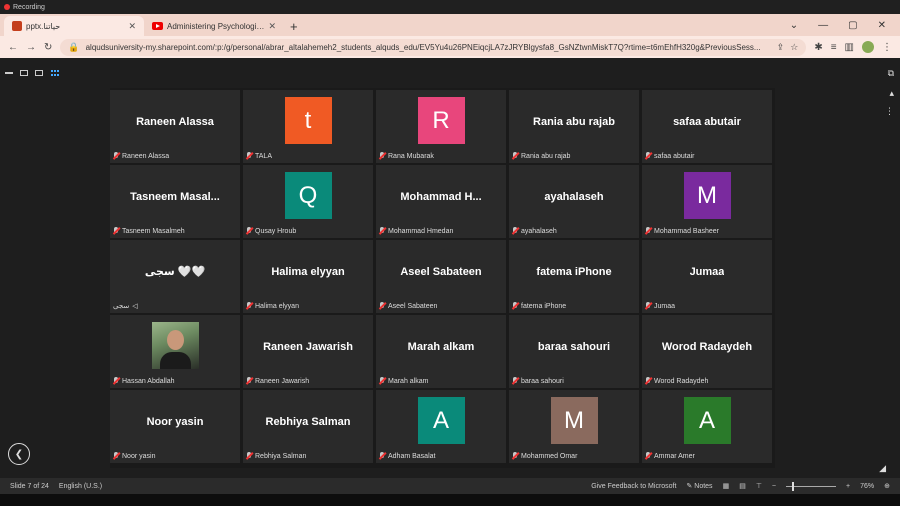  I want to click on minimize-view-icon, so click(9, 72).